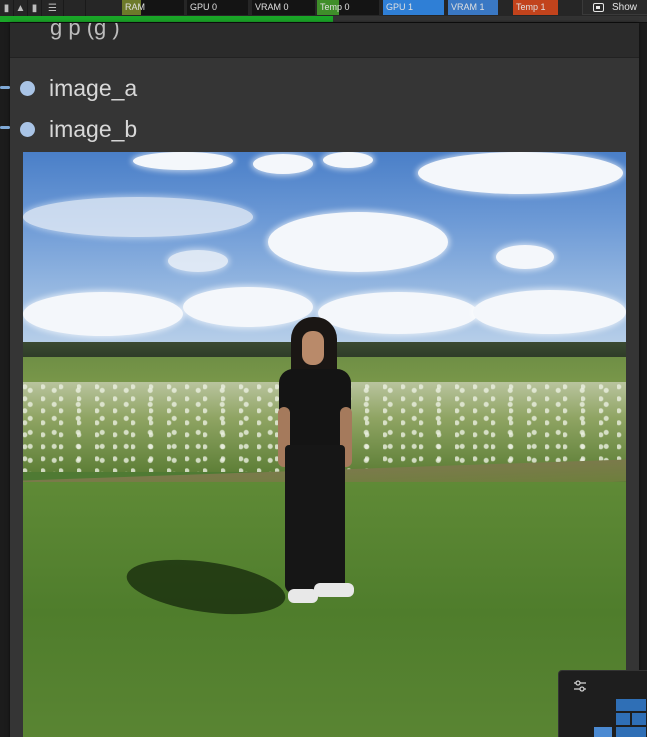  What do you see at coordinates (7, 8) in the screenshot?
I see `tool-icon-1: ▮` at bounding box center [7, 8].